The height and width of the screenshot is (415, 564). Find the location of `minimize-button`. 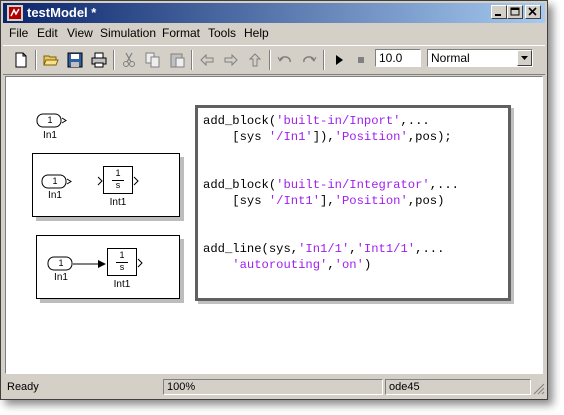

minimize-button is located at coordinates (499, 12).